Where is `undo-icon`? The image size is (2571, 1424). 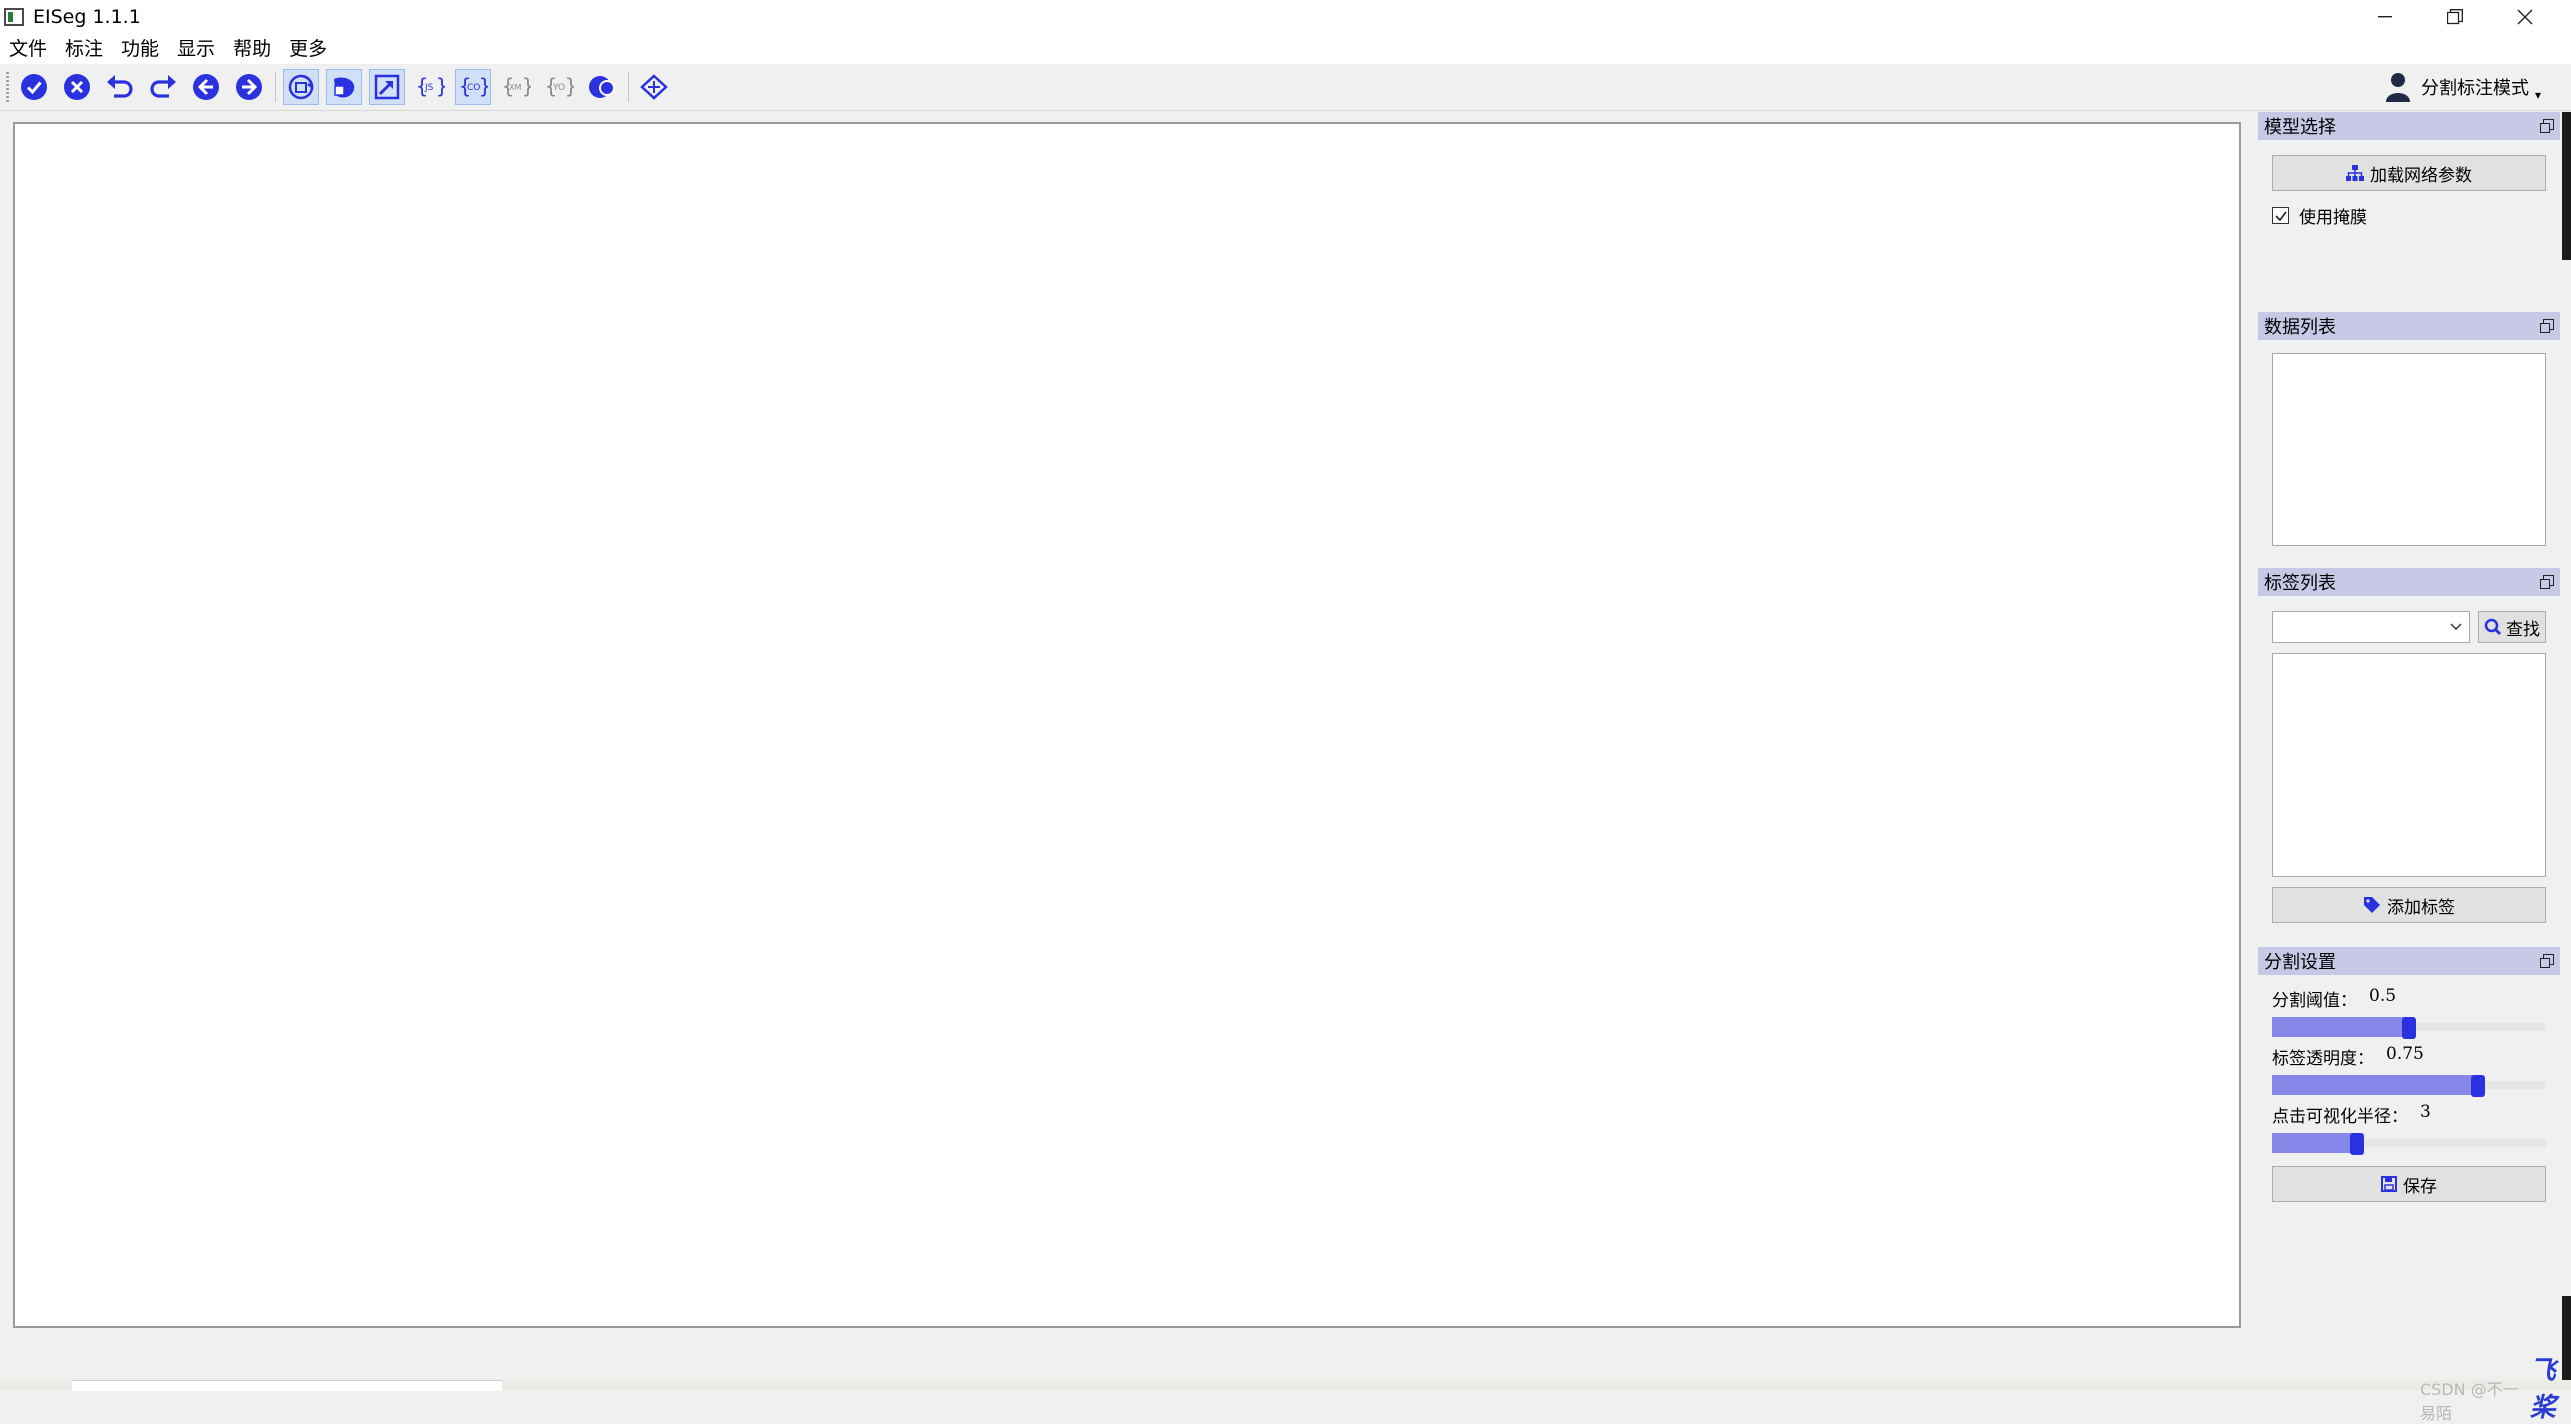 undo-icon is located at coordinates (120, 86).